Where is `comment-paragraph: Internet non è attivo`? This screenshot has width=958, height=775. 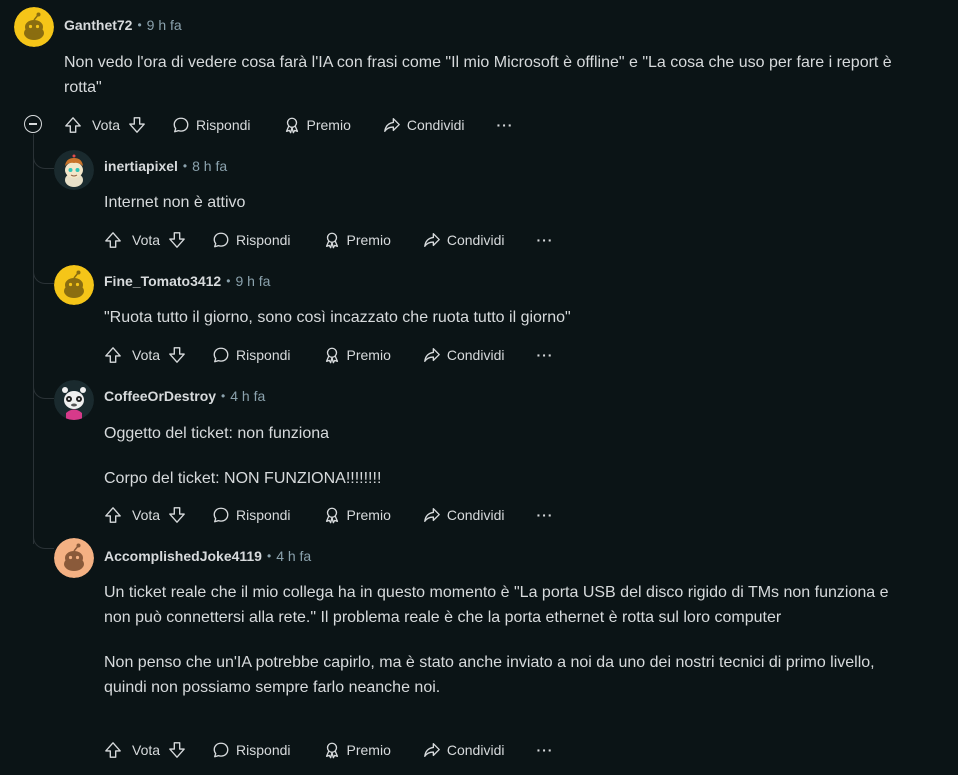 comment-paragraph: Internet non è attivo is located at coordinates (175, 202).